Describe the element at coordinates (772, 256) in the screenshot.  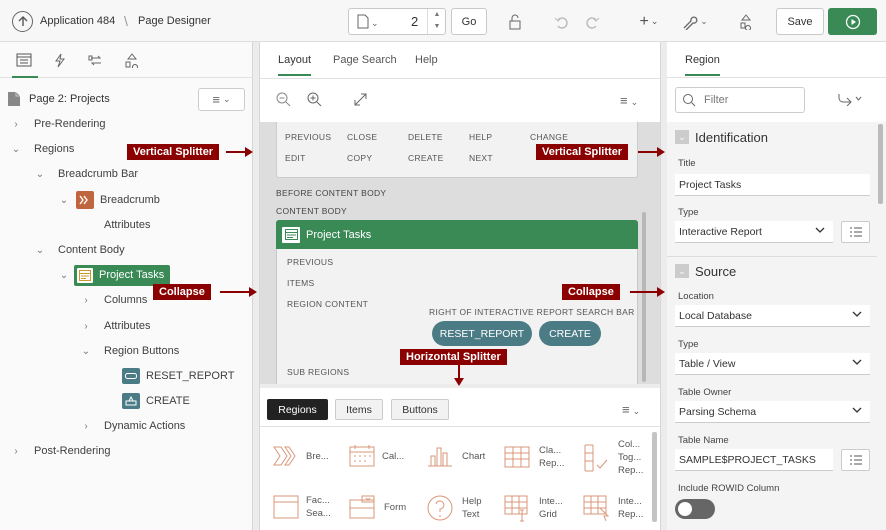
I see `section-divider` at that location.